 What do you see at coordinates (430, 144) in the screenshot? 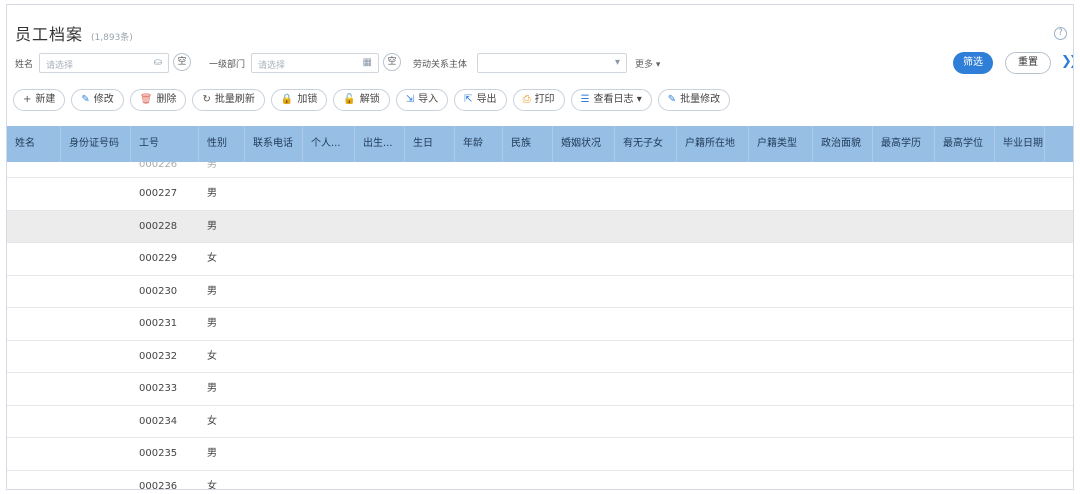
I see `column-header: 生日` at bounding box center [430, 144].